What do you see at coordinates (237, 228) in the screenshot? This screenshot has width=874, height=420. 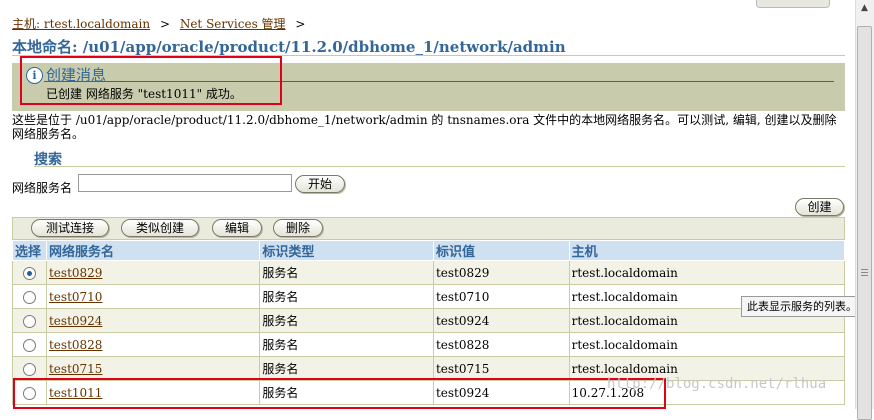 I see `edit-button: 编辑` at bounding box center [237, 228].